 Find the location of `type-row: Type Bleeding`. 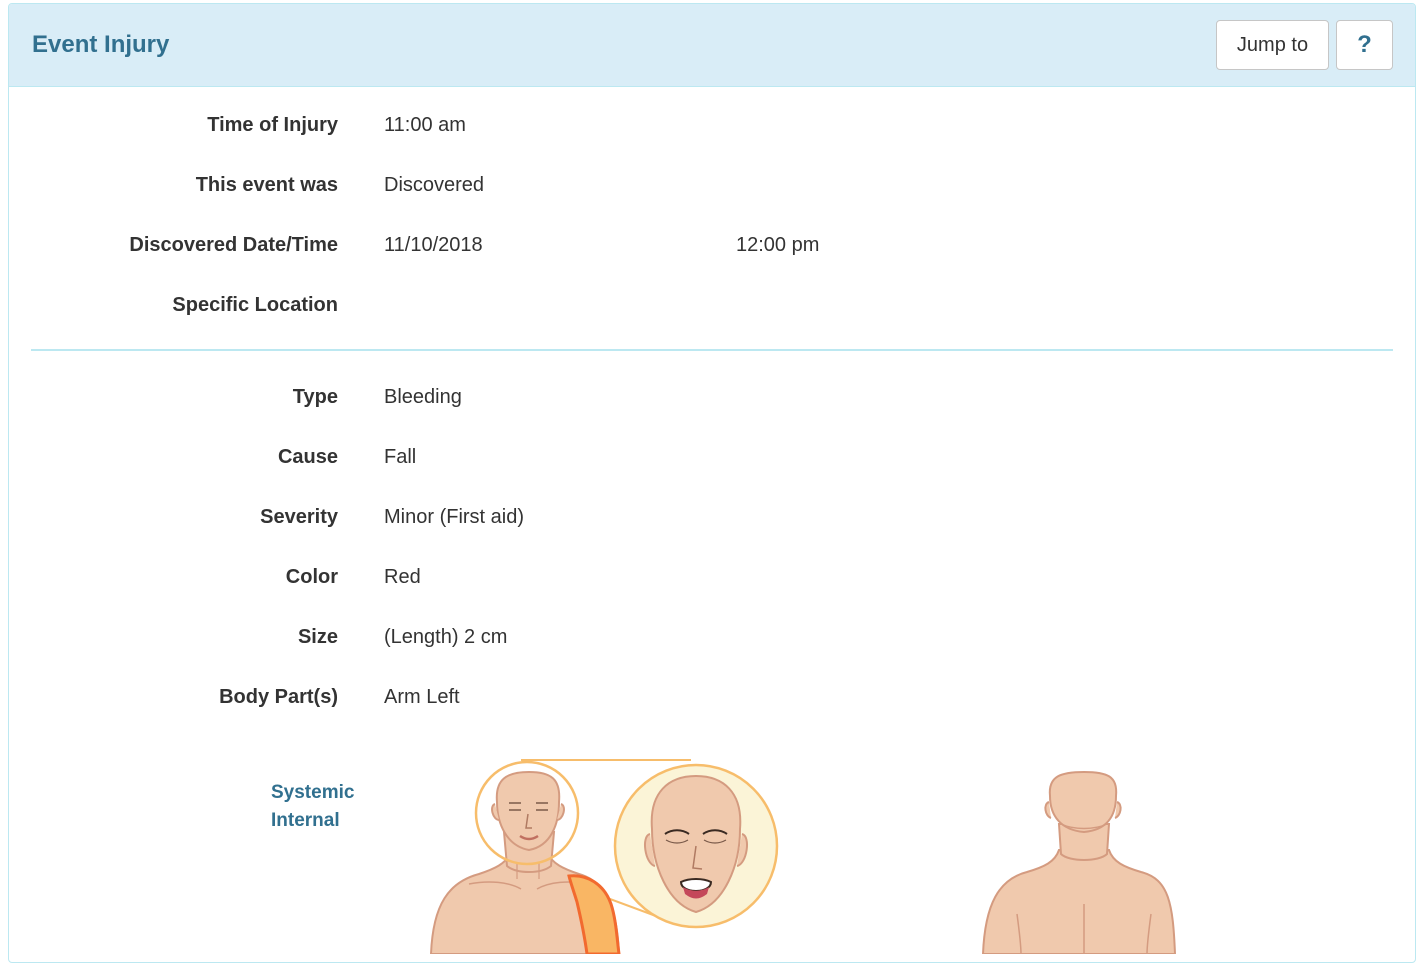

type-row: Type Bleeding is located at coordinates (712, 397).